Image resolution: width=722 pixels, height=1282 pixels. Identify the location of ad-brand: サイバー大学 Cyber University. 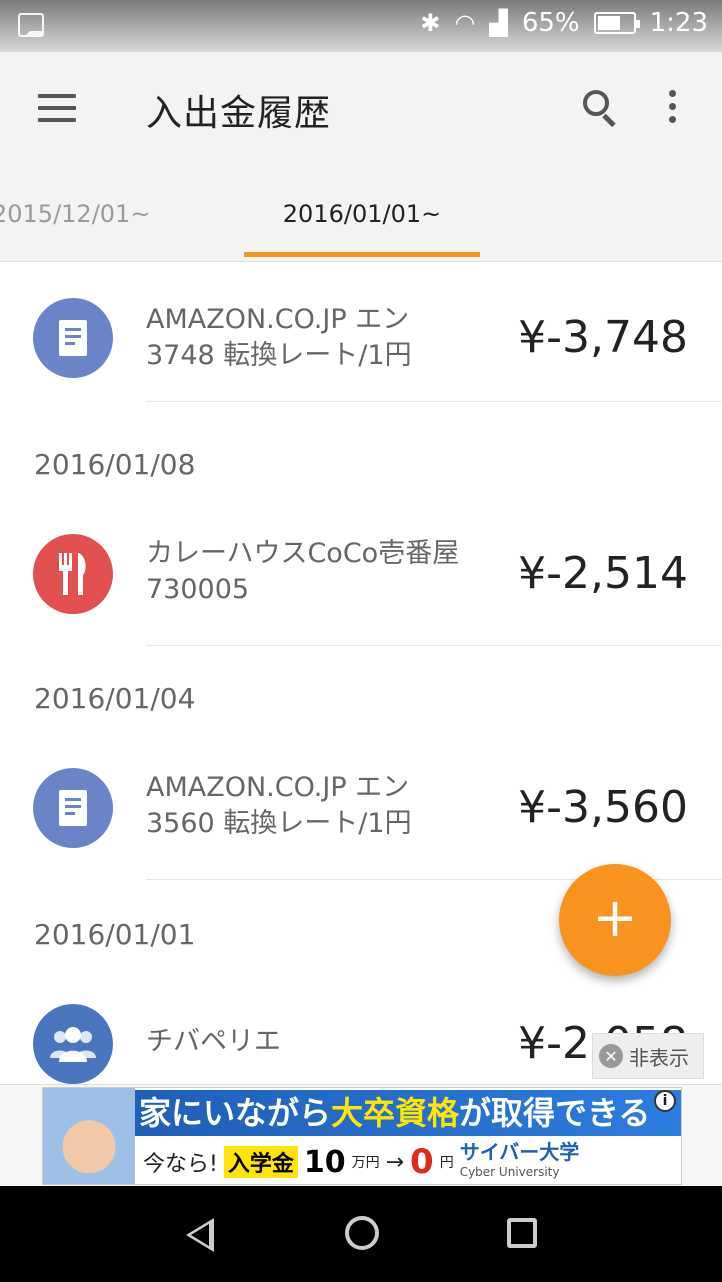
(519, 1159).